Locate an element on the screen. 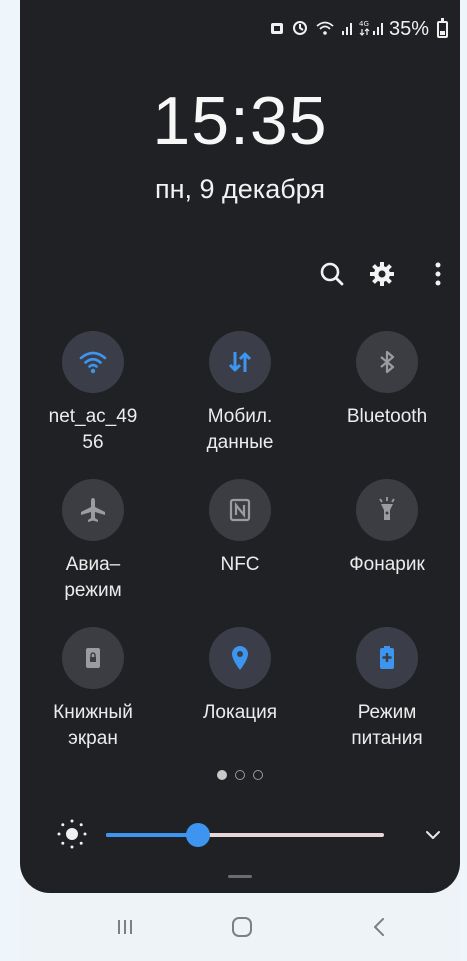  tile-power-mode-button is located at coordinates (387, 658).